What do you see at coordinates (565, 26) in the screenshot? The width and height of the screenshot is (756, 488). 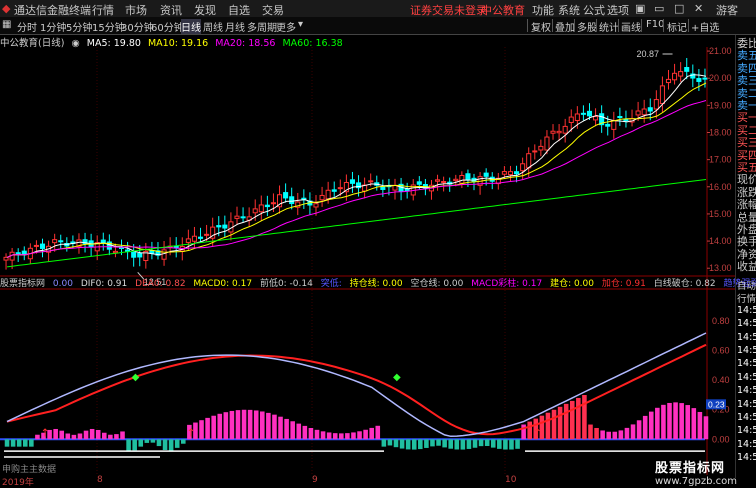 I see `tool-overlay: 叠加` at bounding box center [565, 26].